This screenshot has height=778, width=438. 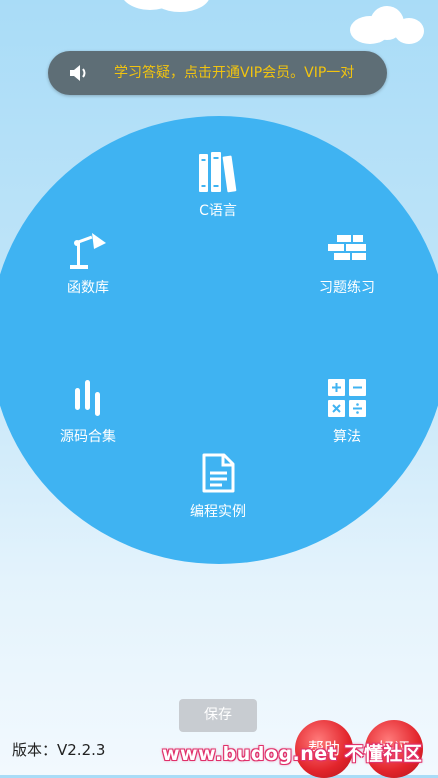 I want to click on notice-text: 学习答疑，点击开通VIP会员。VIP一对, so click(x=234, y=73).